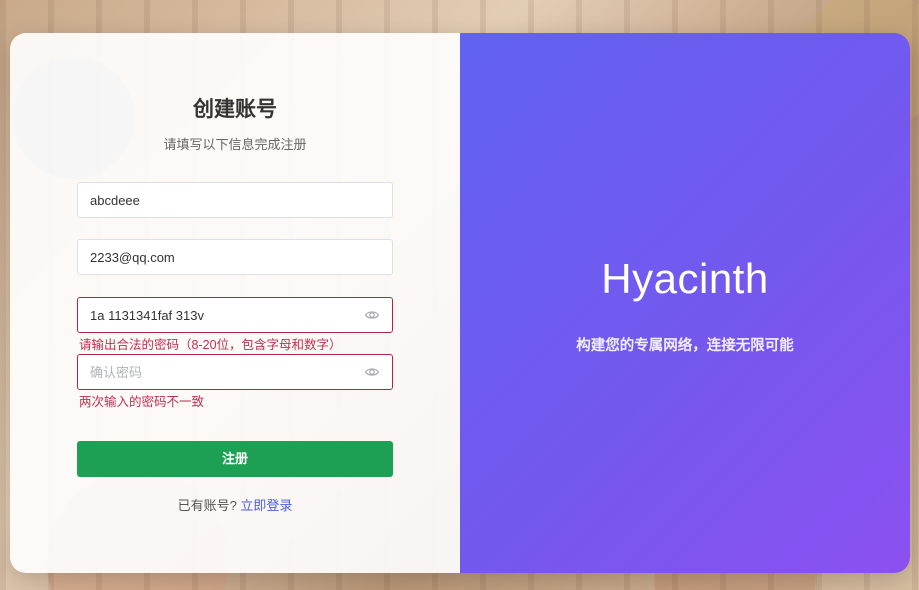 This screenshot has height=590, width=919. I want to click on login-link: 立即登录, so click(266, 505).